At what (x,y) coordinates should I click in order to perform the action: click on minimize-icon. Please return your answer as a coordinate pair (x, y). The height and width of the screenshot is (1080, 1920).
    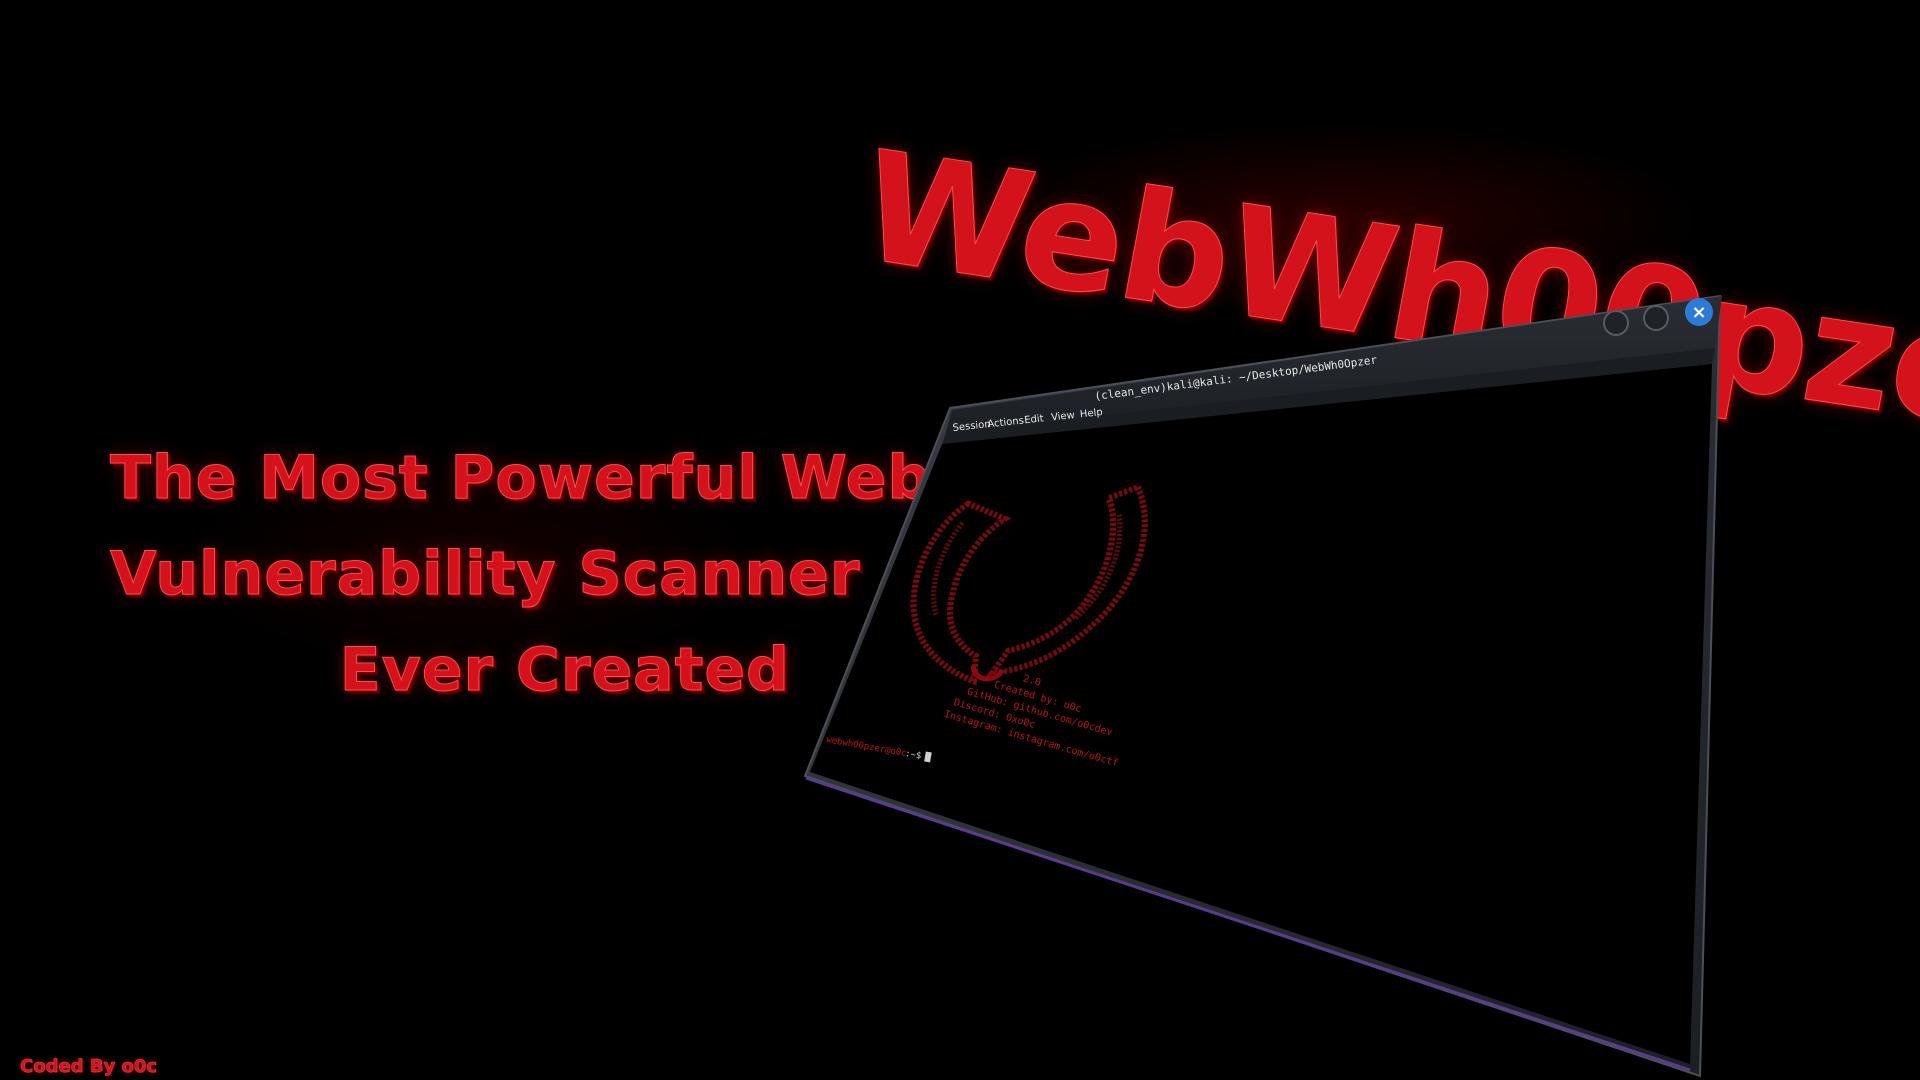
    Looking at the image, I should click on (1616, 323).